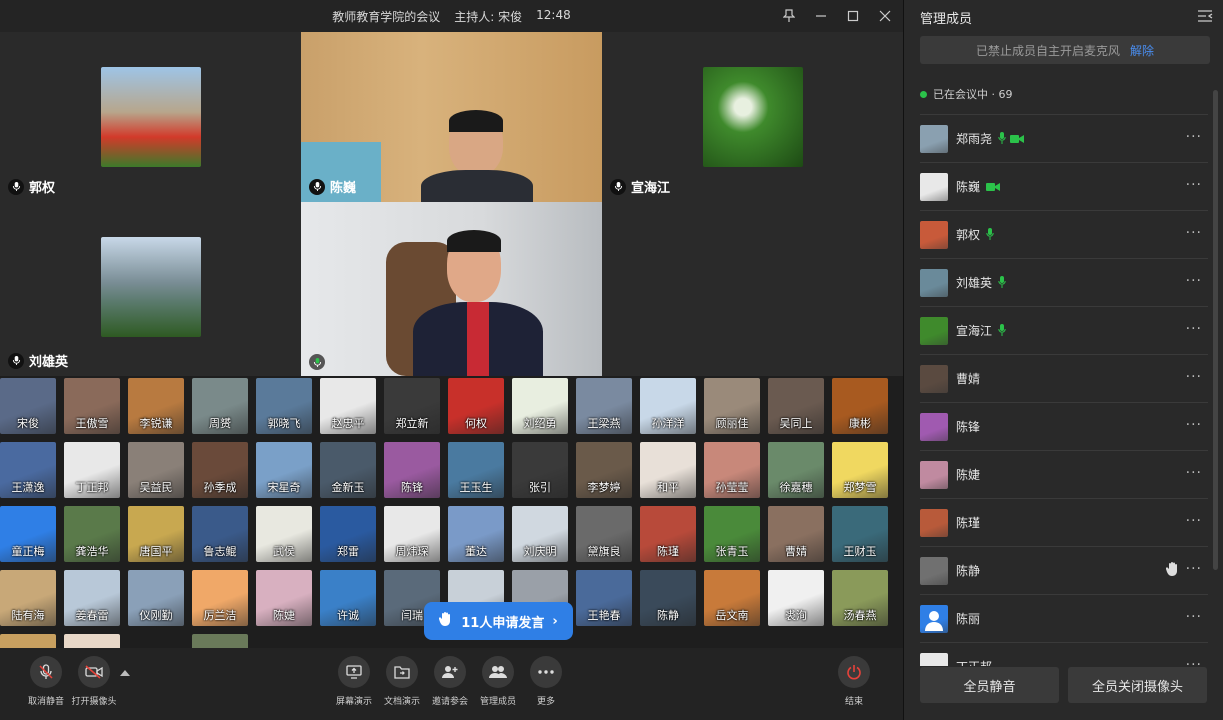 The width and height of the screenshot is (1223, 720). I want to click on participant-thumbnail: 姜春雷, so click(92, 598).